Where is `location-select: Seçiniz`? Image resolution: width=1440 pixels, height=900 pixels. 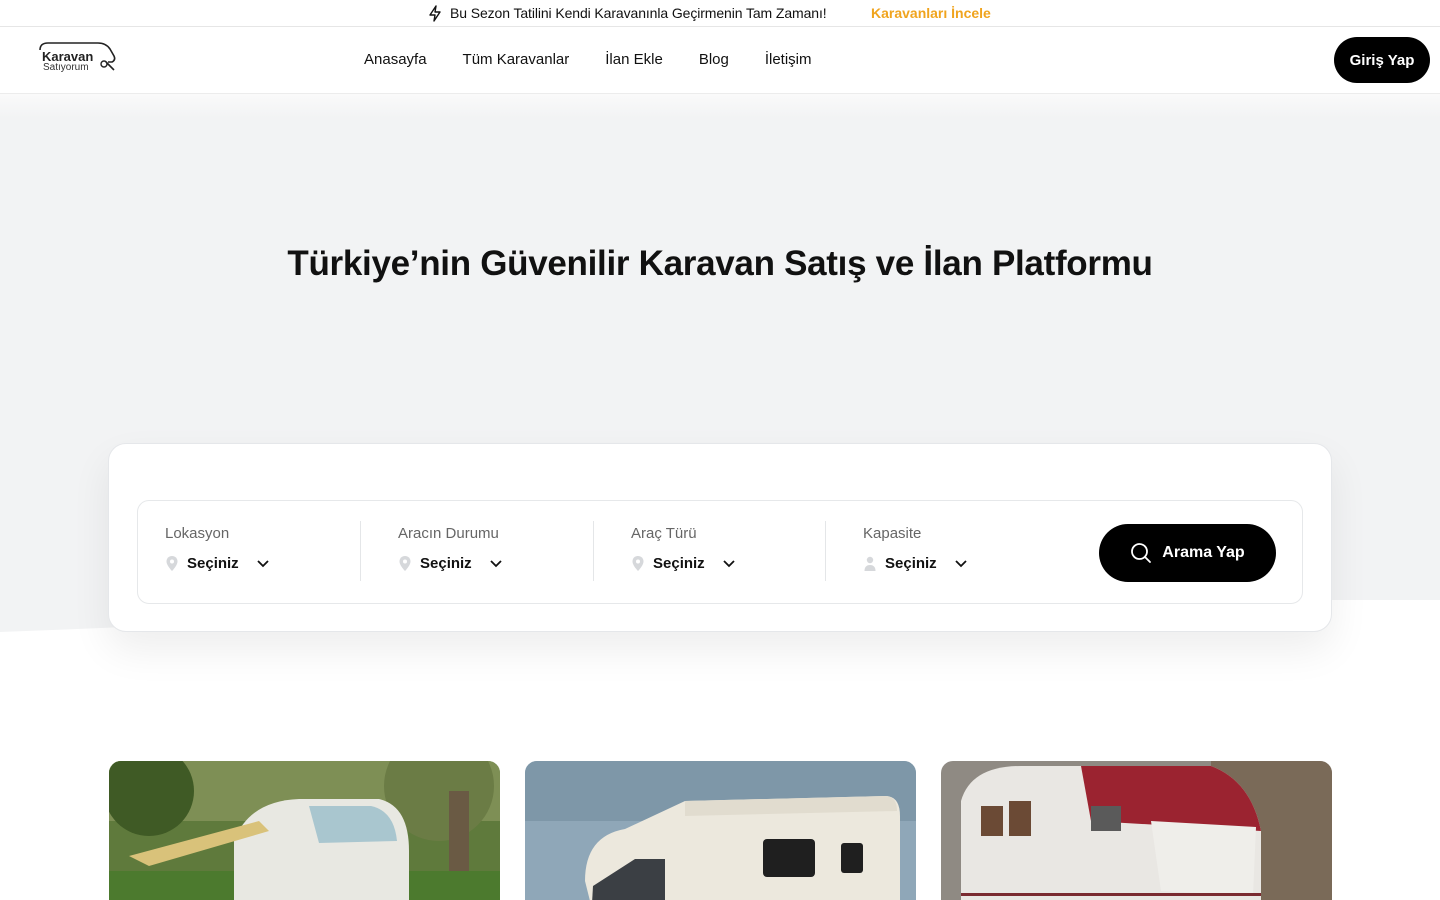
location-select: Seçiniz is located at coordinates (217, 563).